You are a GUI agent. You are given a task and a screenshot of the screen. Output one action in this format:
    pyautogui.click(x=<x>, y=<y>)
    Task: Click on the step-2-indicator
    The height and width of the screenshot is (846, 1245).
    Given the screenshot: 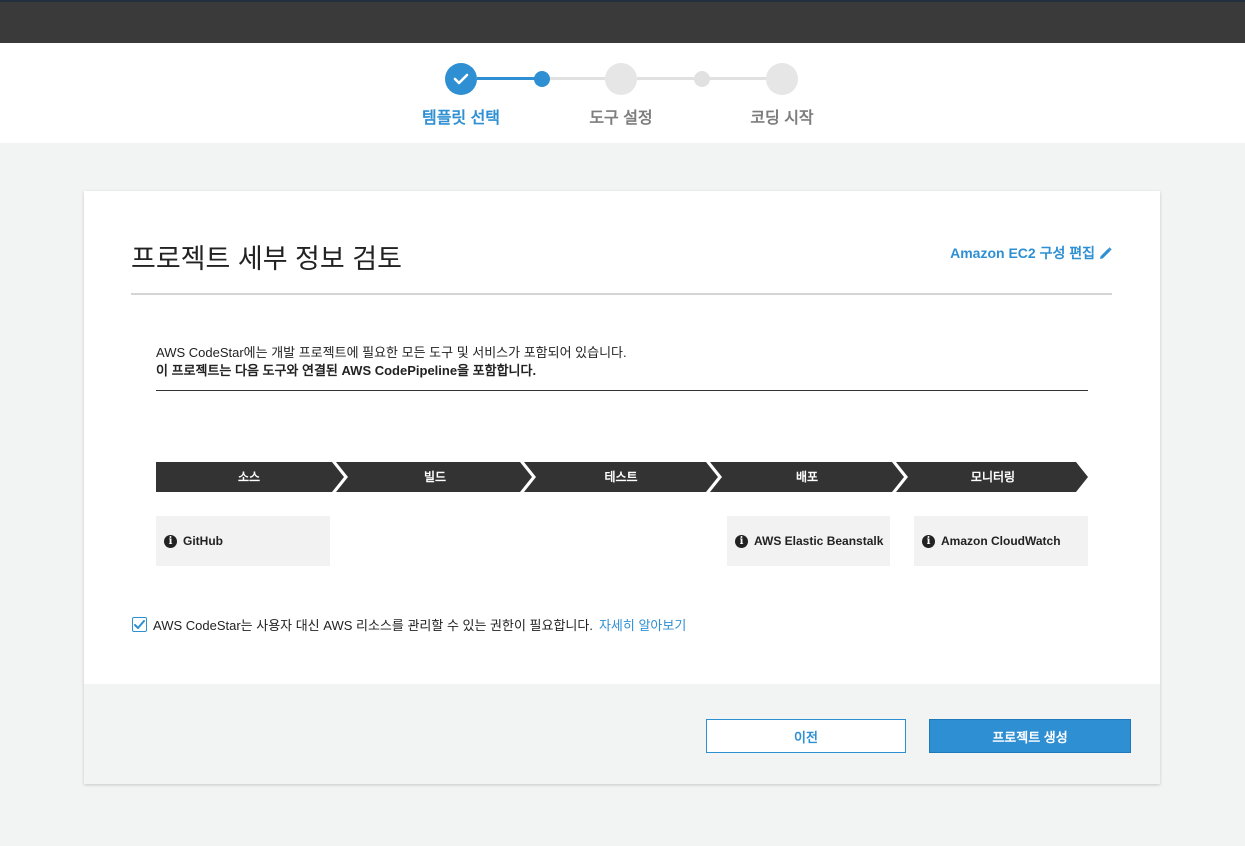 What is the action you would take?
    pyautogui.click(x=621, y=79)
    